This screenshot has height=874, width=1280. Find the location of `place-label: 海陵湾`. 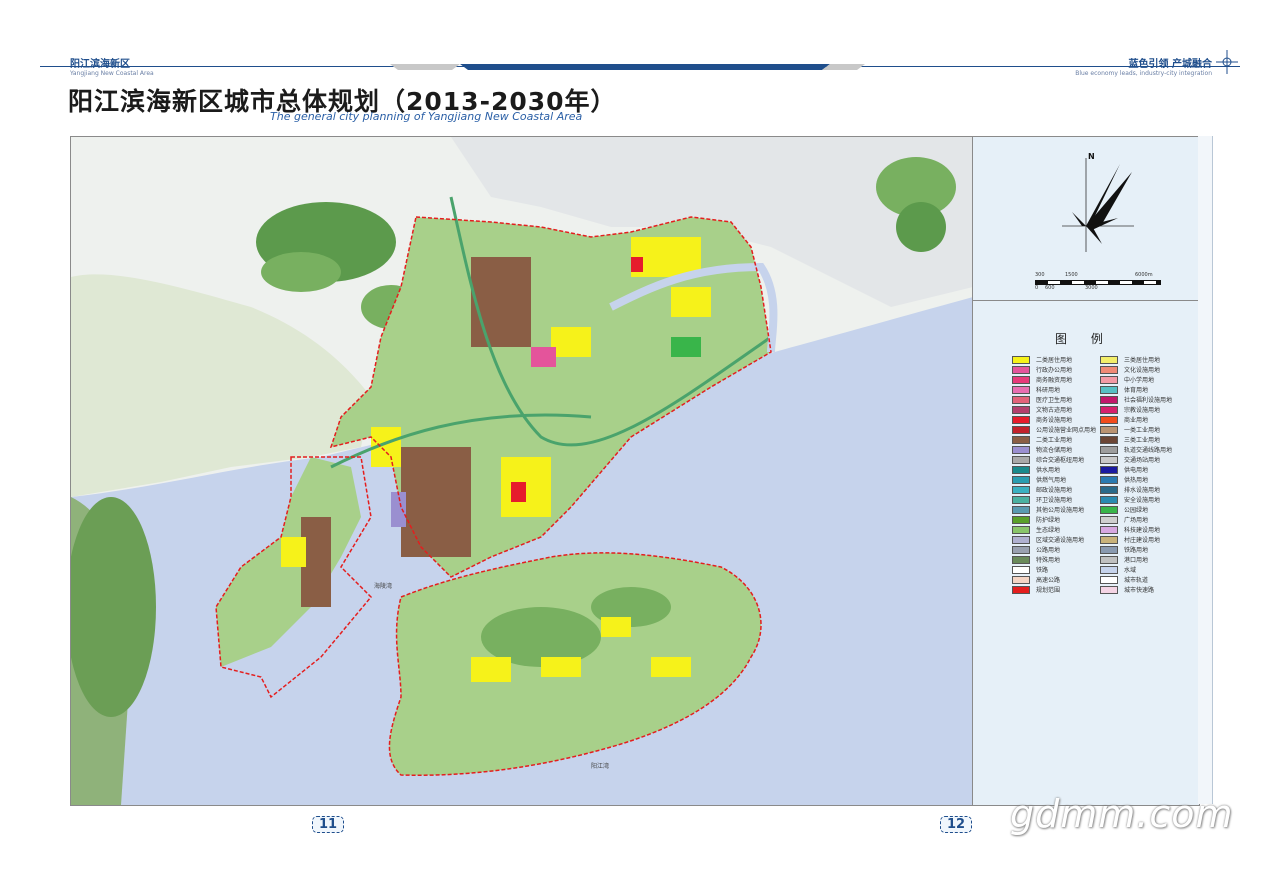

place-label: 海陵湾 is located at coordinates (383, 586).